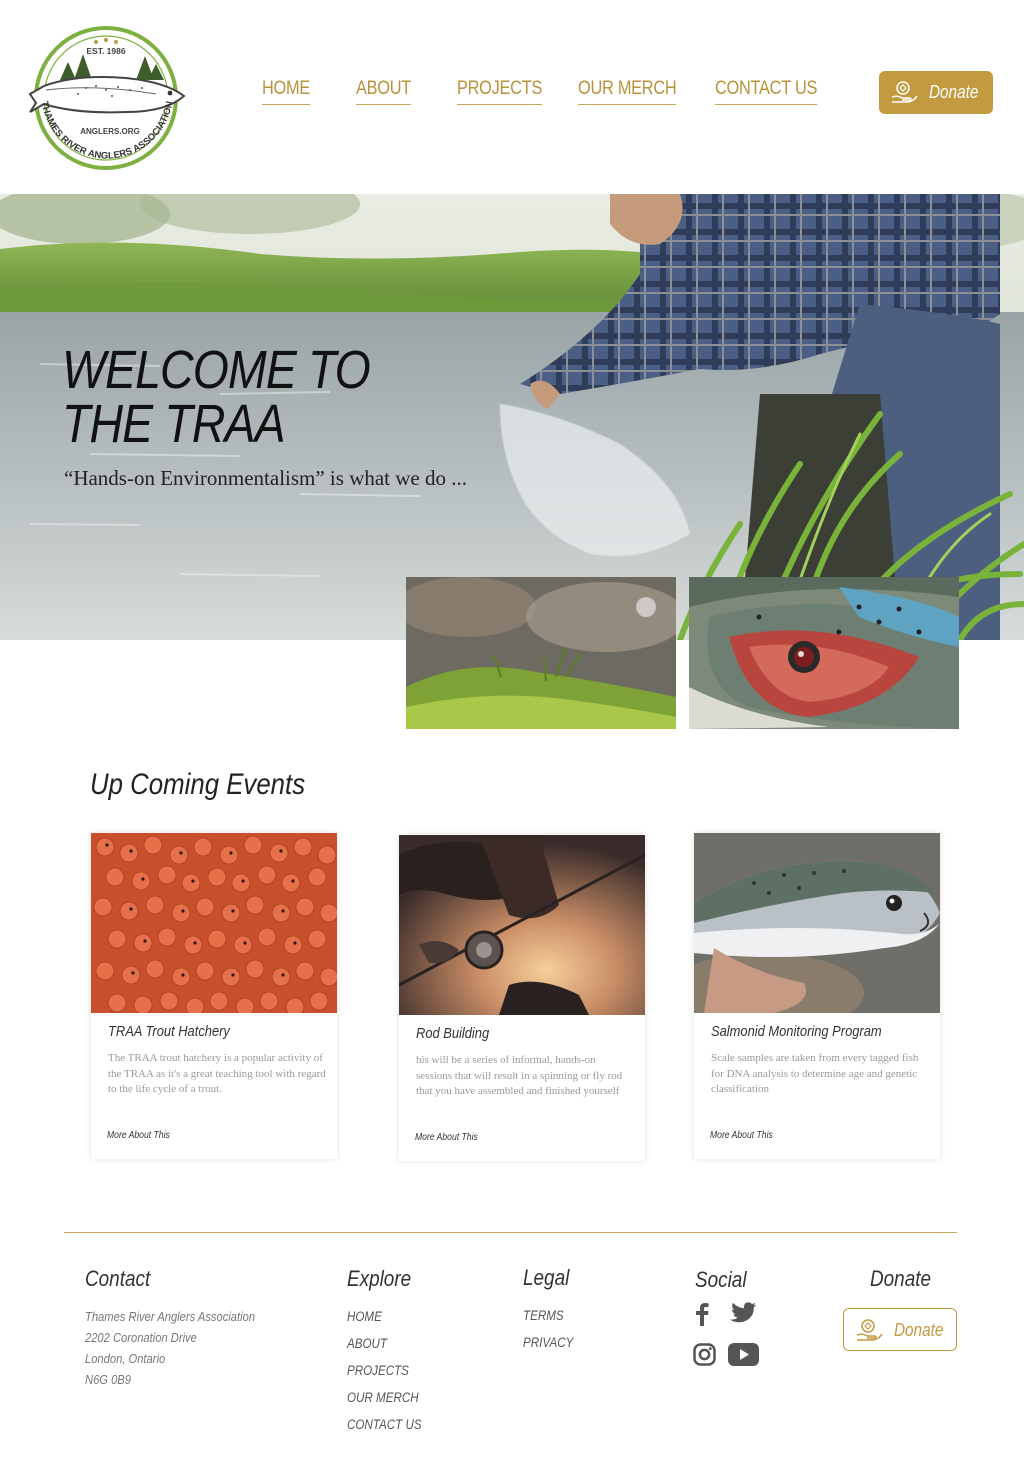 The height and width of the screenshot is (1466, 1024). What do you see at coordinates (105, 51) in the screenshot?
I see `logo-est-text: EST. 1986` at bounding box center [105, 51].